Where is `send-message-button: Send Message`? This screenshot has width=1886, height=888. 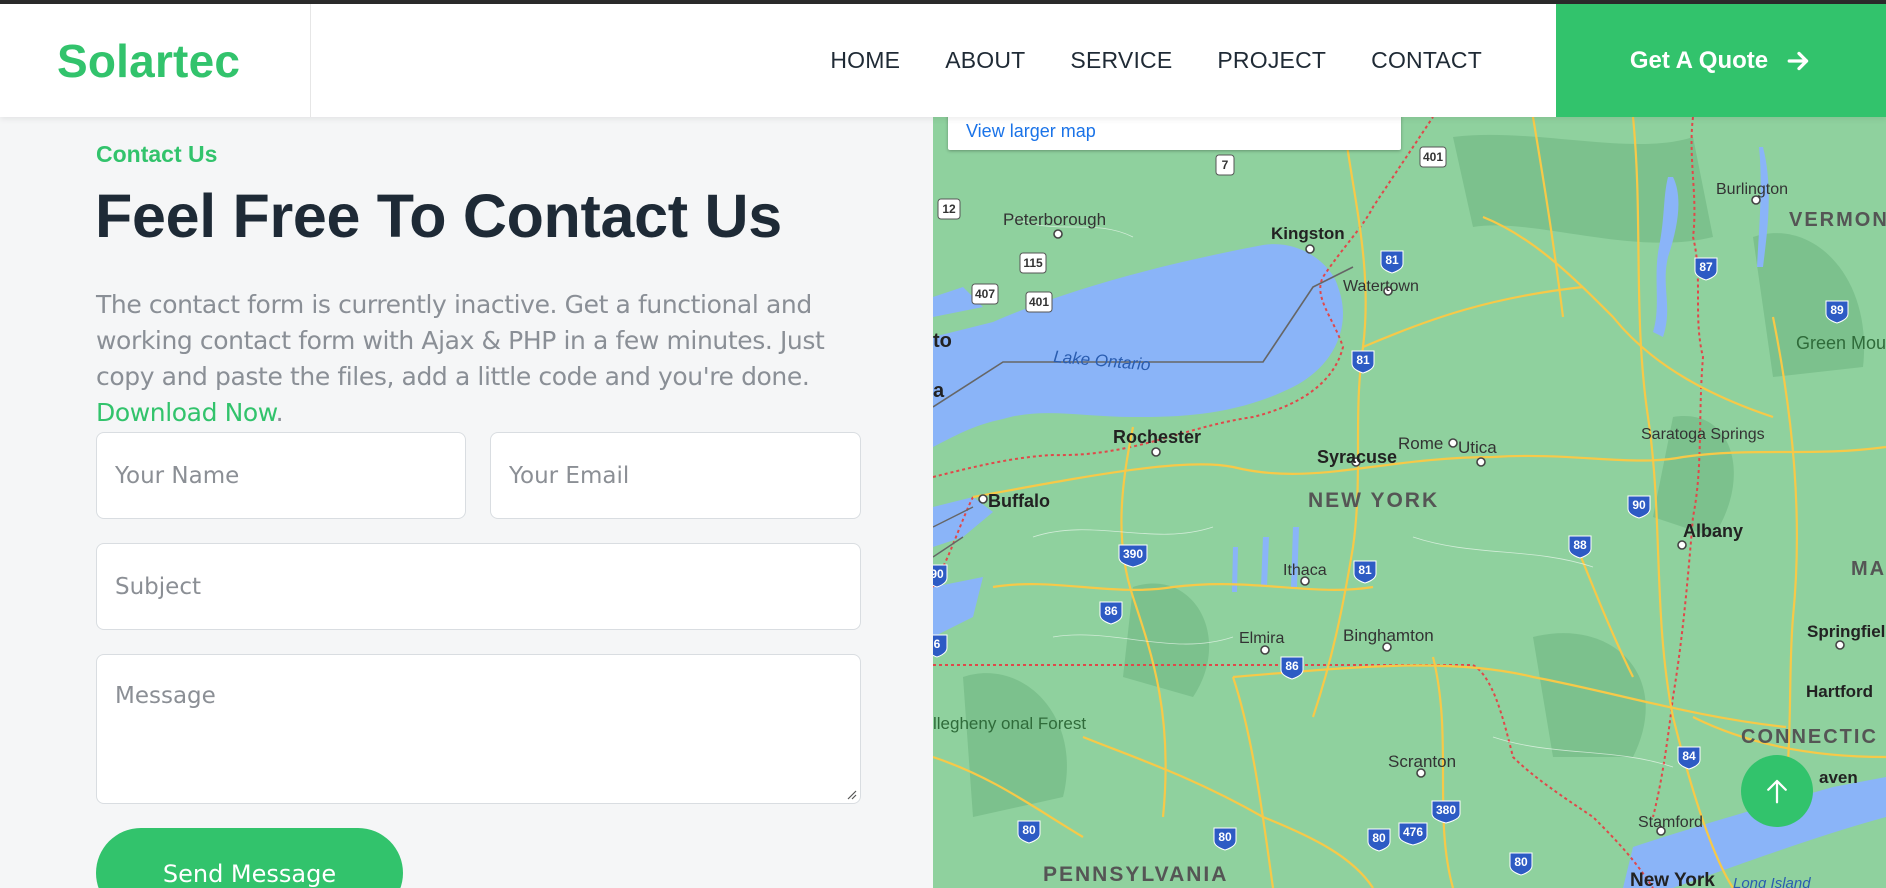
send-message-button: Send Message is located at coordinates (249, 858).